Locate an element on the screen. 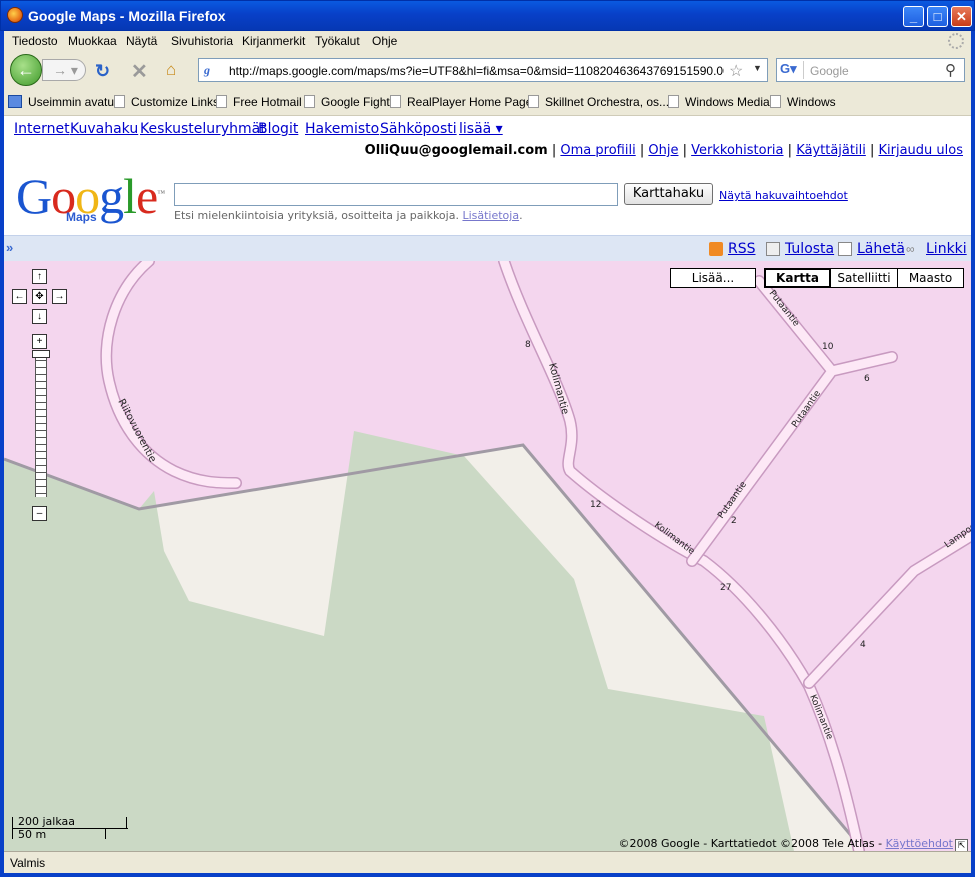 The height and width of the screenshot is (877, 975). search-icon: ⚲ is located at coordinates (950, 70).